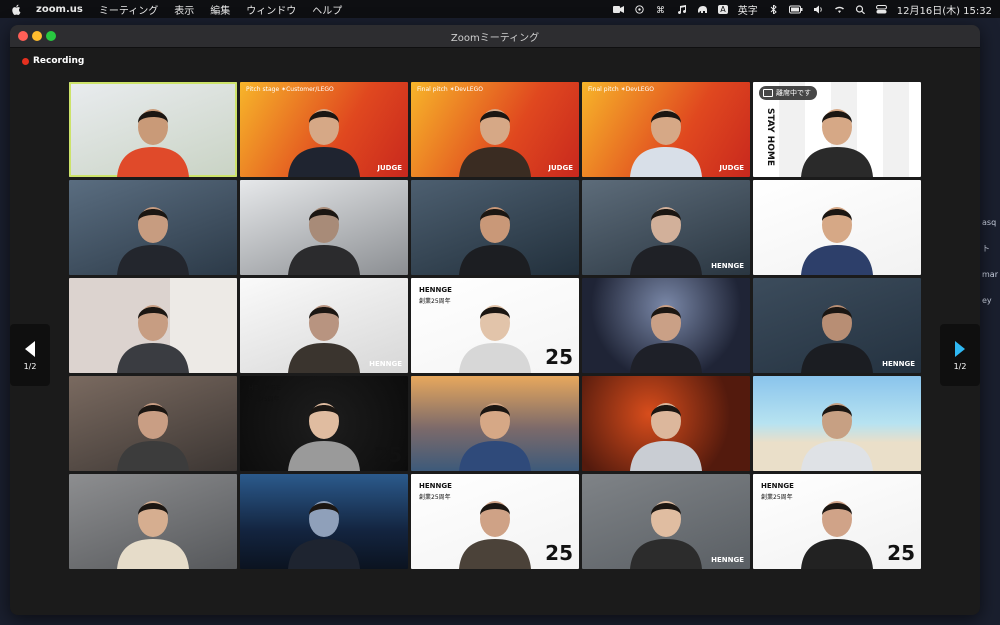 This screenshot has width=1000, height=625. Describe the element at coordinates (184, 9) in the screenshot. I see `menu-view: 表示` at that location.